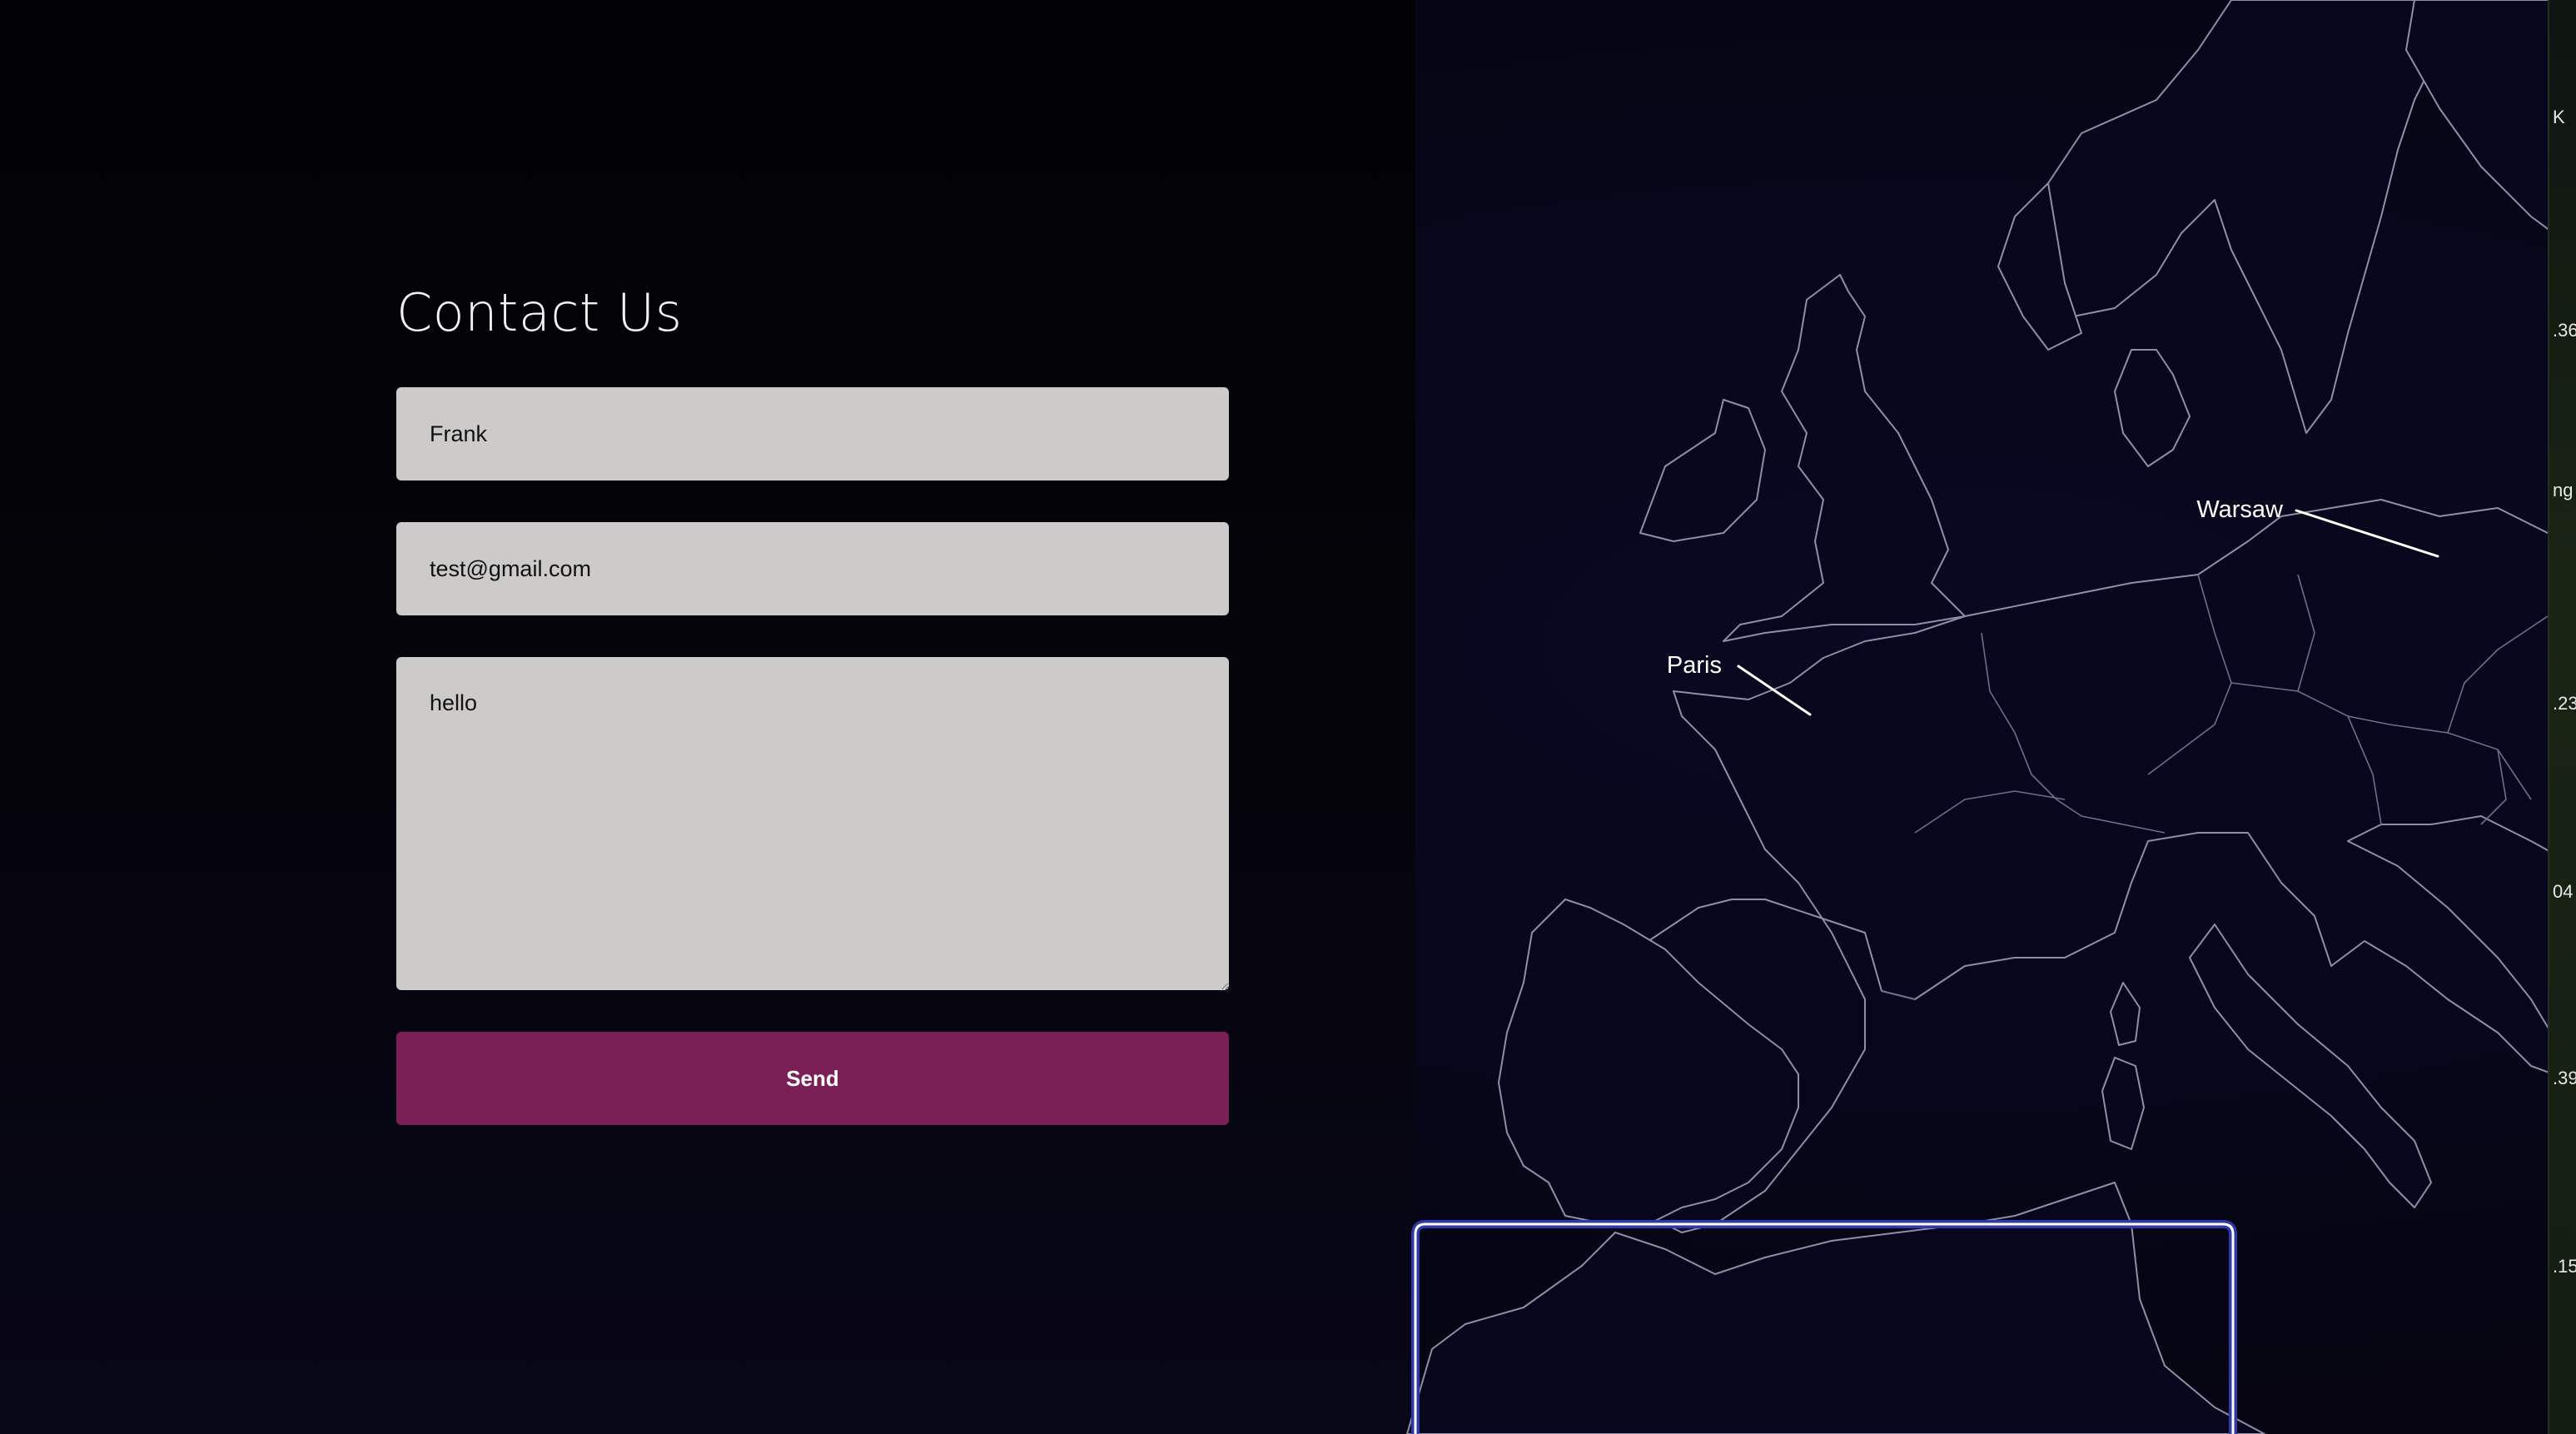  I want to click on side-label: .39, so click(2564, 1078).